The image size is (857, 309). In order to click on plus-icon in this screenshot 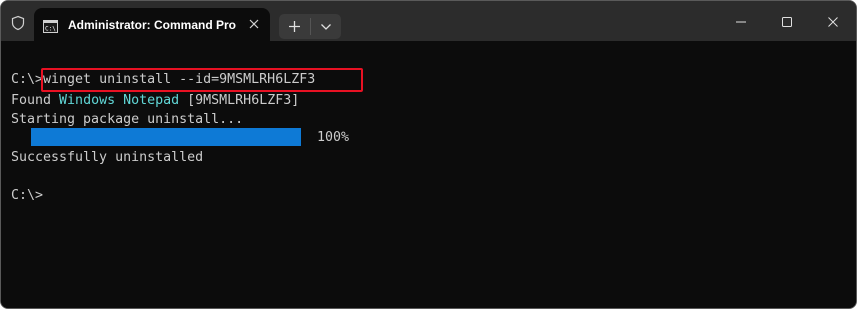, I will do `click(294, 26)`.